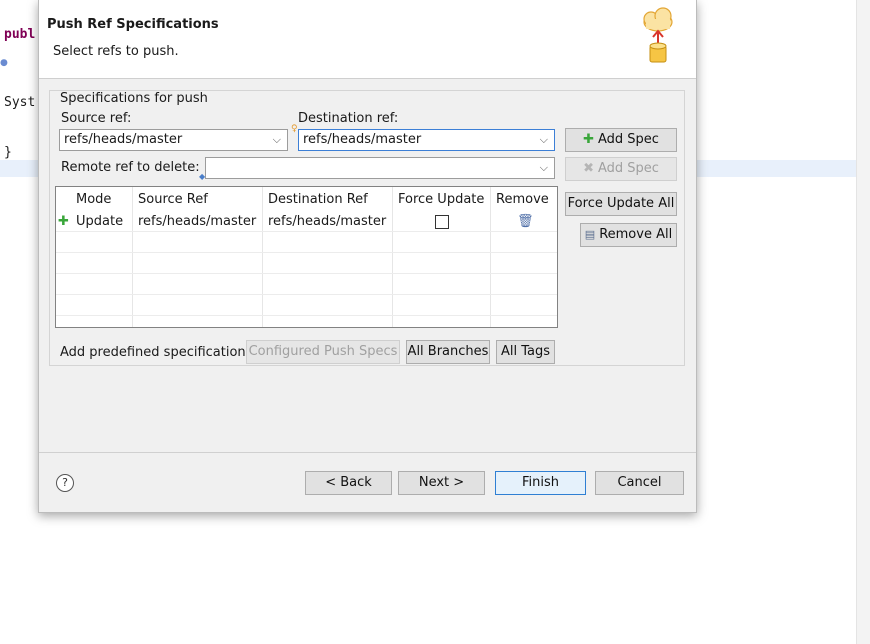 Image resolution: width=870 pixels, height=644 pixels. I want to click on all-tags-label: All Tags, so click(525, 351).